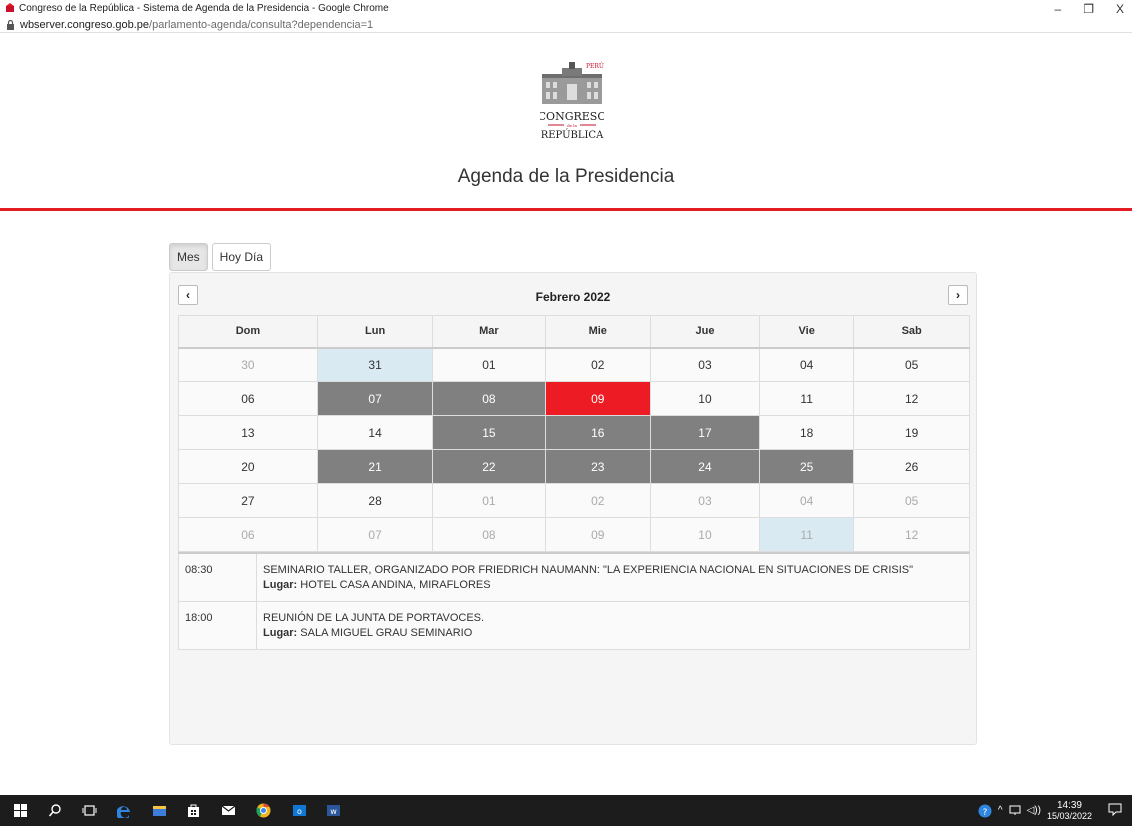 The height and width of the screenshot is (826, 1132). Describe the element at coordinates (217, 577) in the screenshot. I see `event-time: 08:30` at that location.